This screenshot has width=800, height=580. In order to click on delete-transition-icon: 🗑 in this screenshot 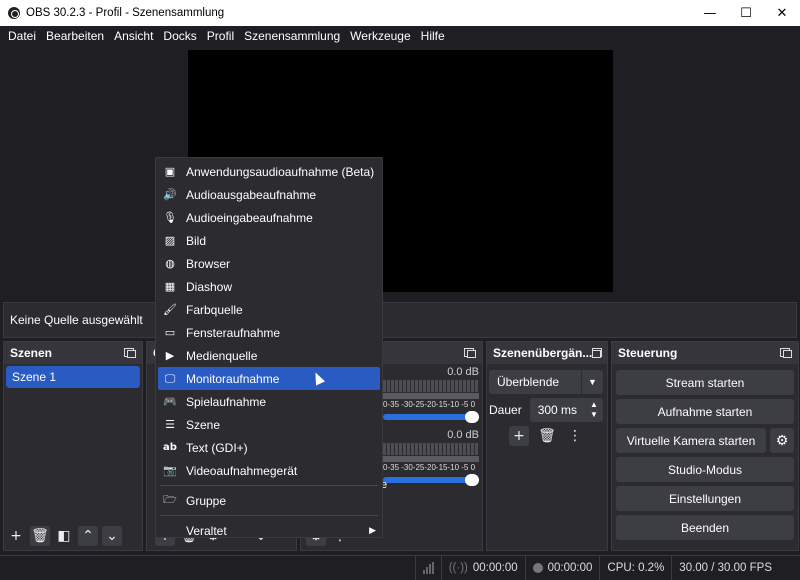, I will do `click(547, 436)`.